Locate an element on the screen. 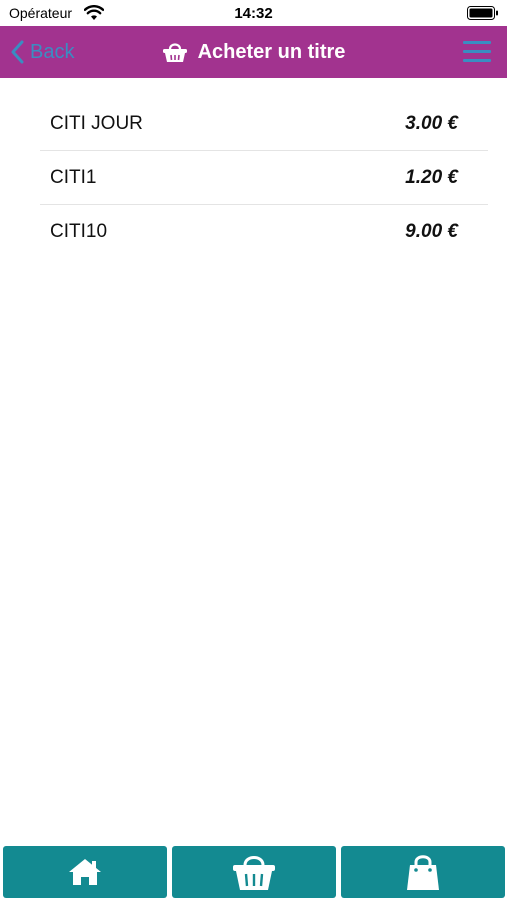 The width and height of the screenshot is (507, 900). home-icon is located at coordinates (85, 872).